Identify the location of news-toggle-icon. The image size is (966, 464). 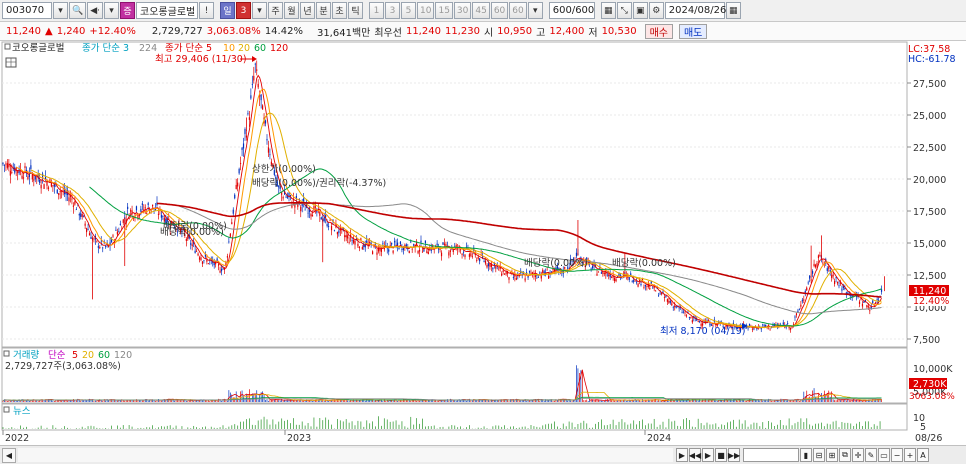
(6, 409).